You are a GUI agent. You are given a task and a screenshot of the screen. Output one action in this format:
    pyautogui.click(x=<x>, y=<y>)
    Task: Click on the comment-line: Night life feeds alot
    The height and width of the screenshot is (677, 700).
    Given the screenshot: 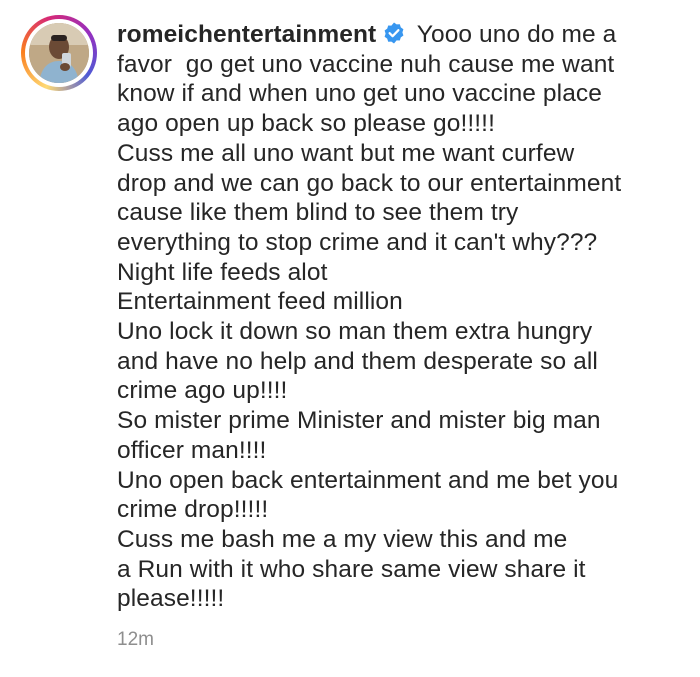 What is the action you would take?
    pyautogui.click(x=222, y=272)
    